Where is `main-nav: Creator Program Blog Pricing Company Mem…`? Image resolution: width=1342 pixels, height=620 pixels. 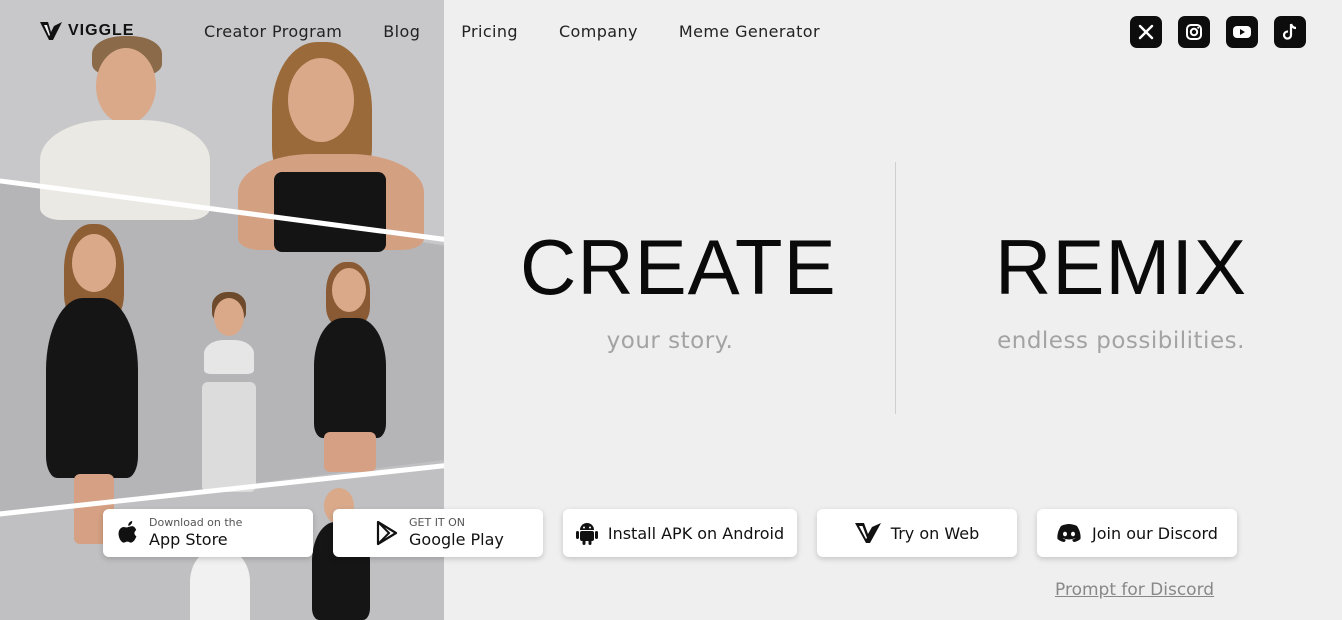
main-nav: Creator Program Blog Pricing Company Mem… is located at coordinates (532, 31).